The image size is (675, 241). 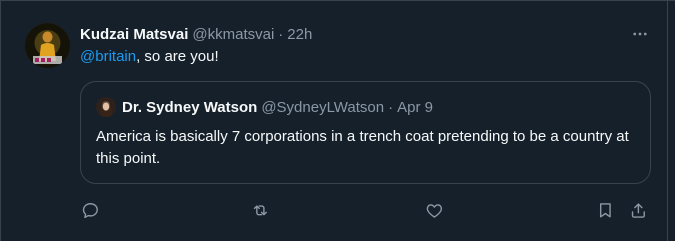 I want to click on author-avatar, so click(x=47, y=45).